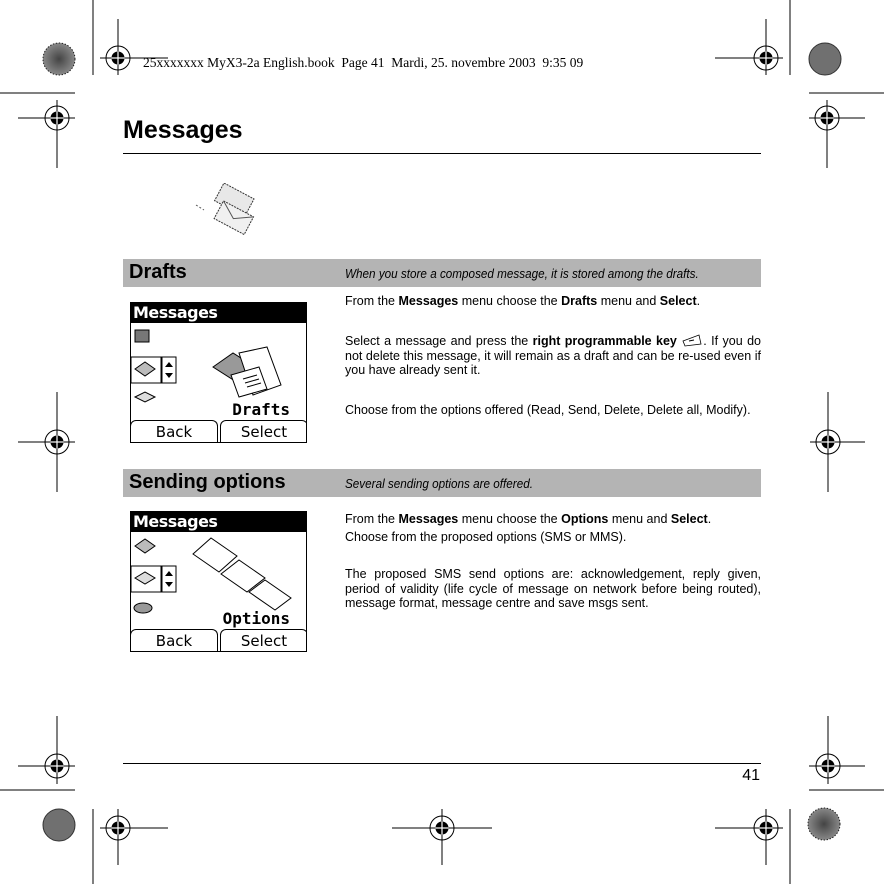  What do you see at coordinates (439, 483) in the screenshot?
I see `section-description: Several sending options are offered.` at bounding box center [439, 483].